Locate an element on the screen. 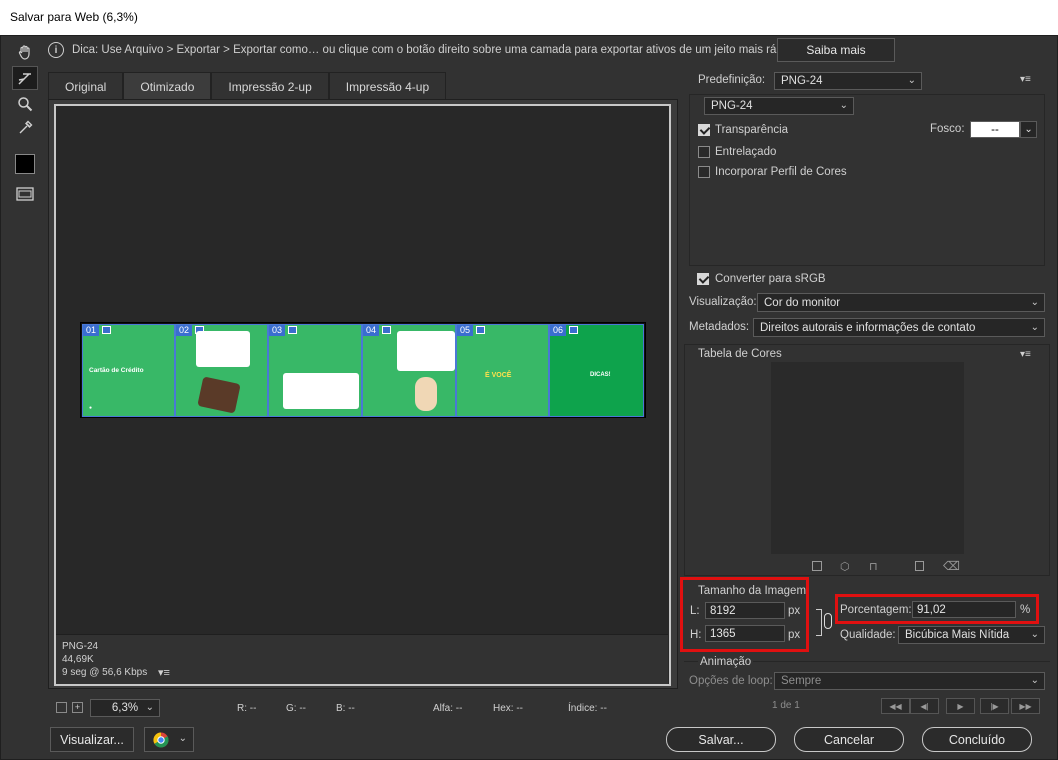  zoom-in-icon: + is located at coordinates (77, 707).